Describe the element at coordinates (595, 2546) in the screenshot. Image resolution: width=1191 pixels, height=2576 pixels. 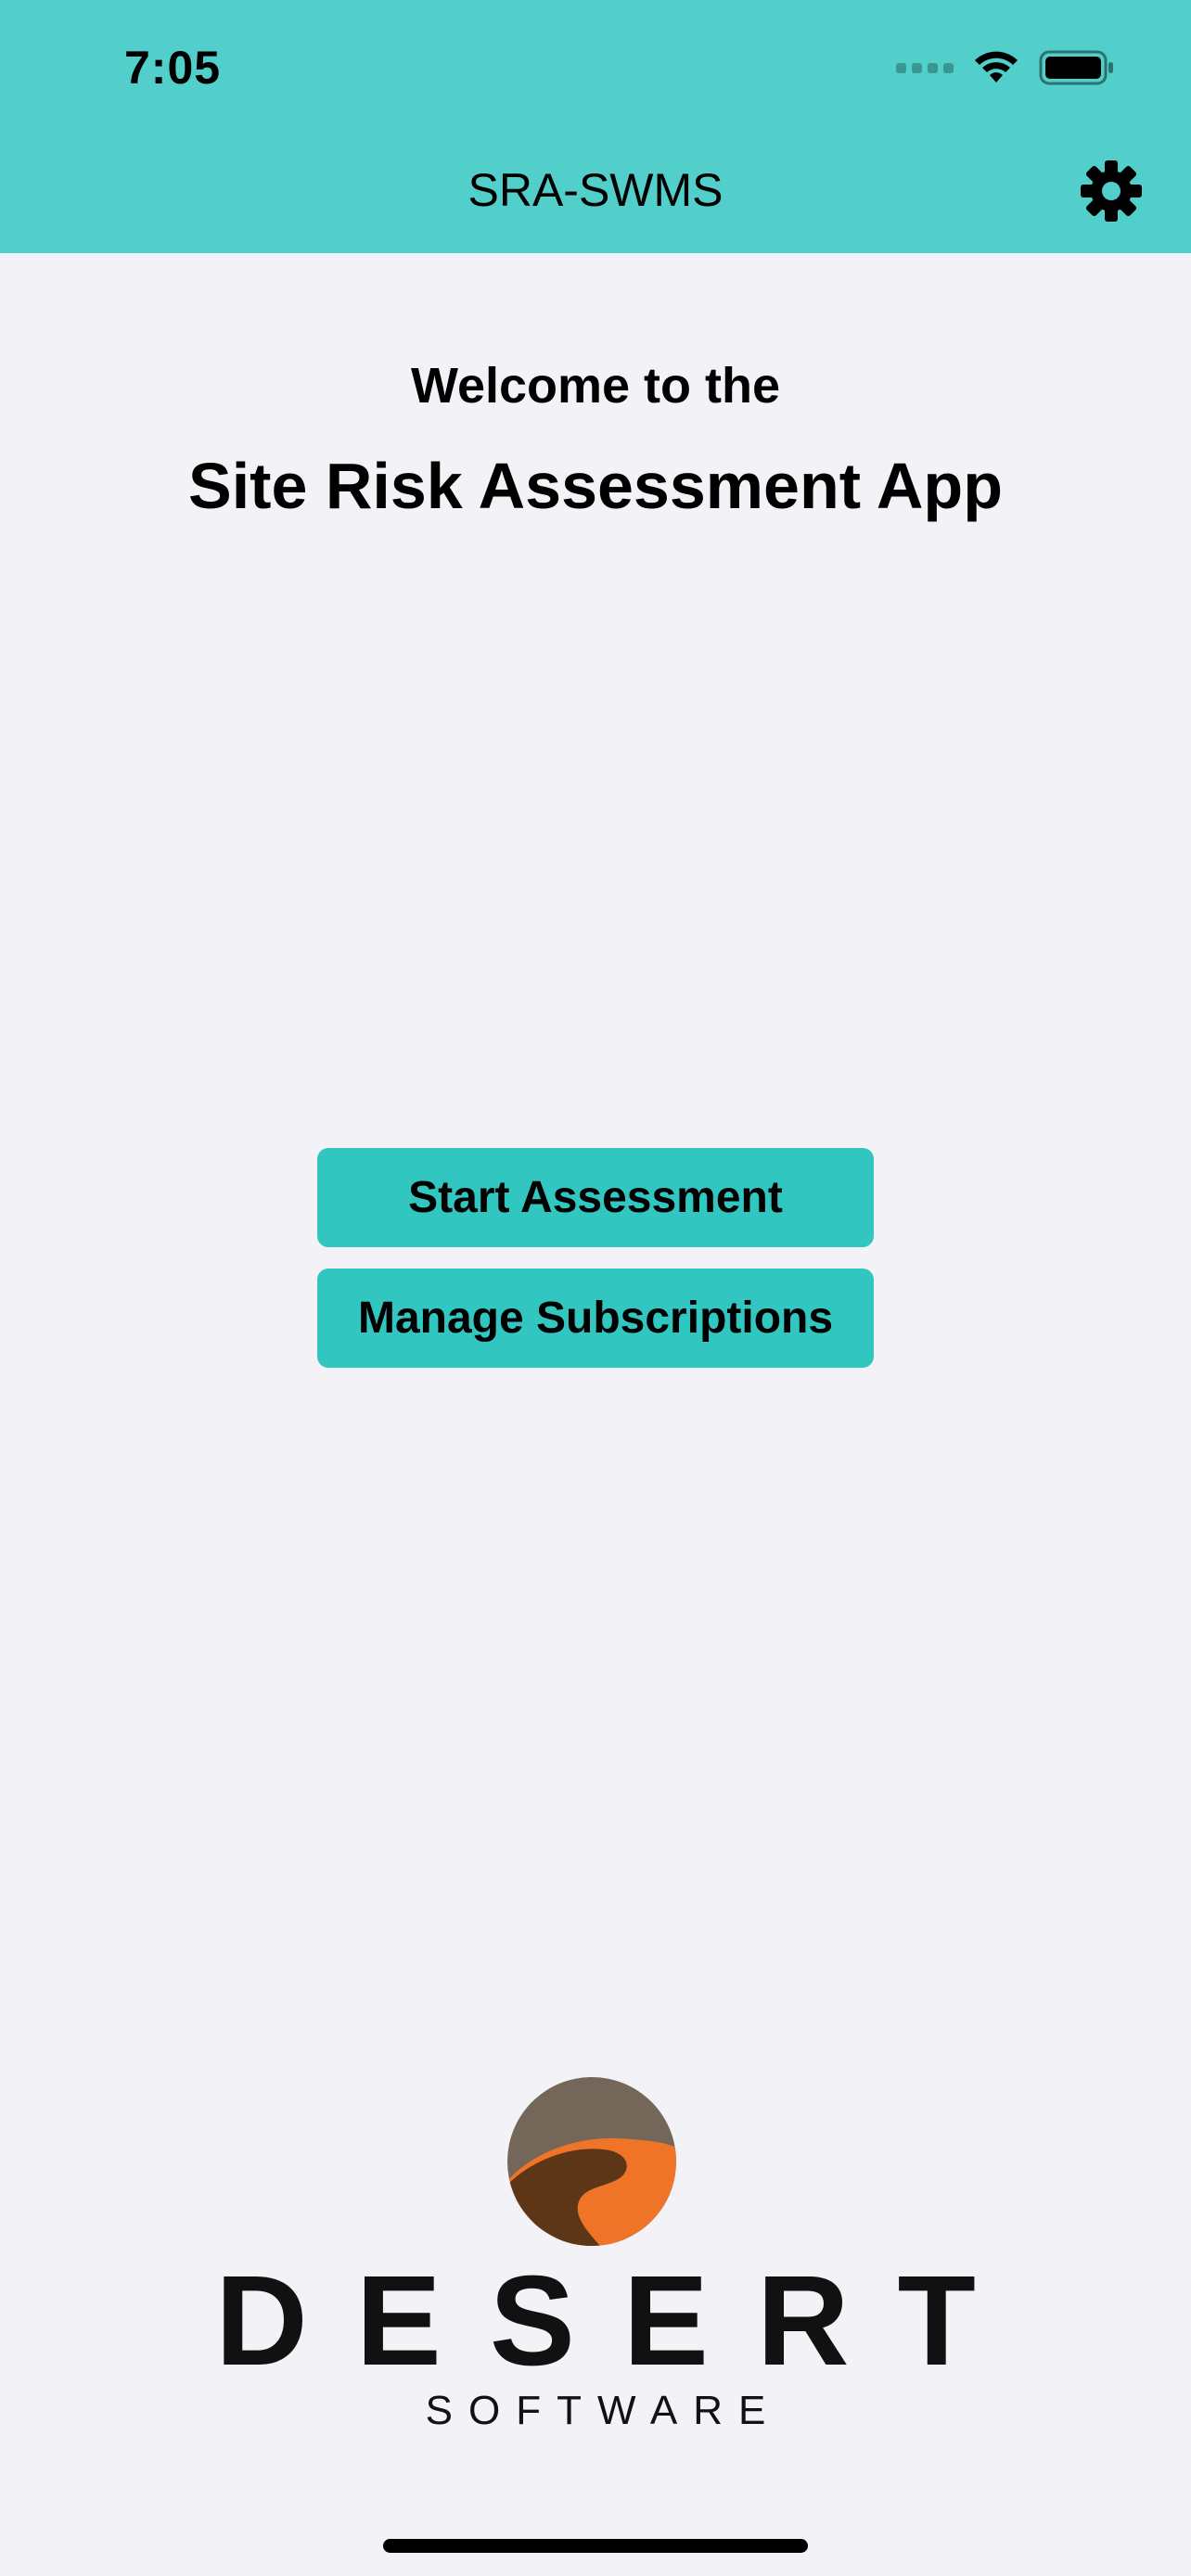
I see `home-indicator` at that location.